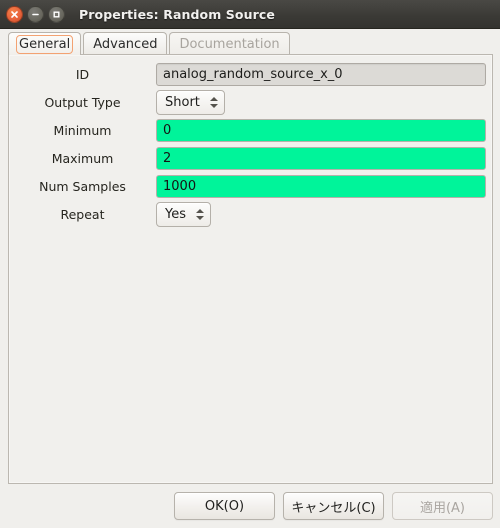 This screenshot has height=528, width=500. I want to click on label-num-samples: Num Samples, so click(82, 186).